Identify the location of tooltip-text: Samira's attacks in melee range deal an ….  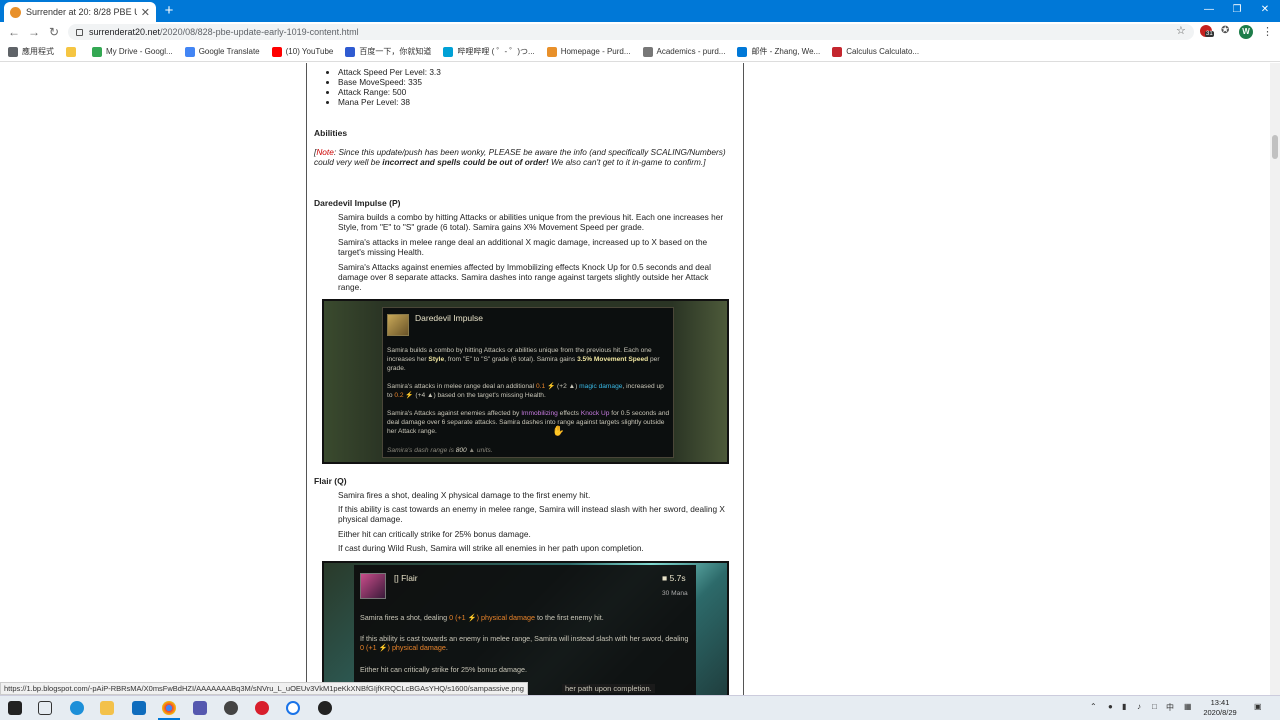
(461, 386).